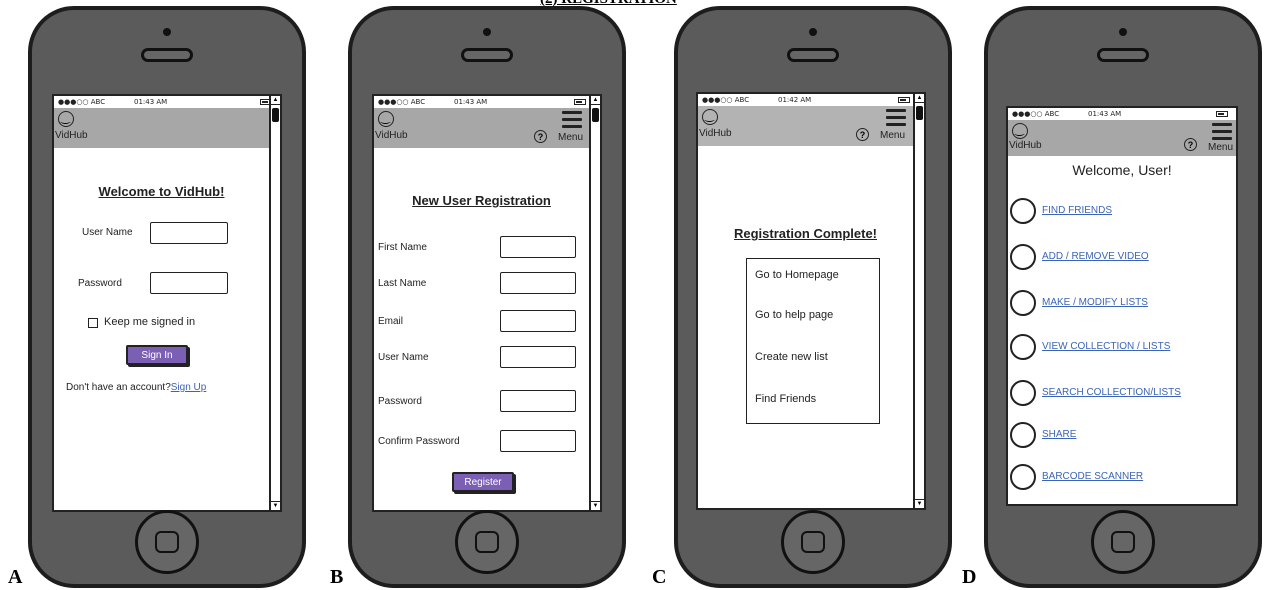  I want to click on share-link: SHARE, so click(1059, 434).